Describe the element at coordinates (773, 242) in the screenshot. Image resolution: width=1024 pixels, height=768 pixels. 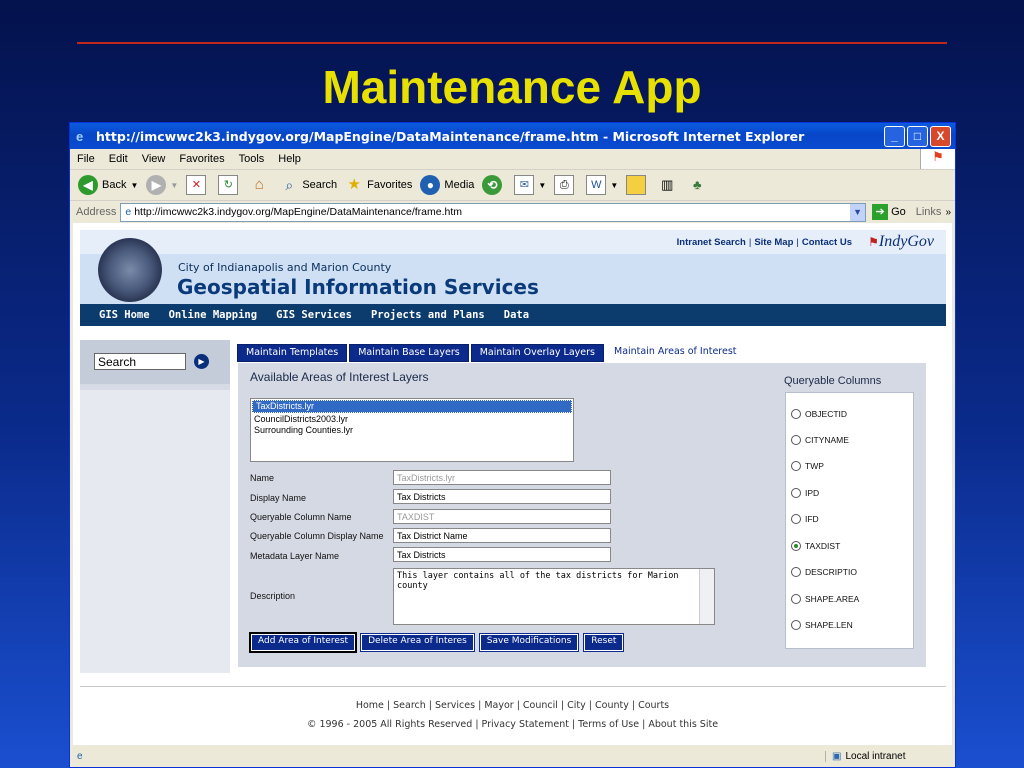
I see `site-map-link: Site Map` at that location.